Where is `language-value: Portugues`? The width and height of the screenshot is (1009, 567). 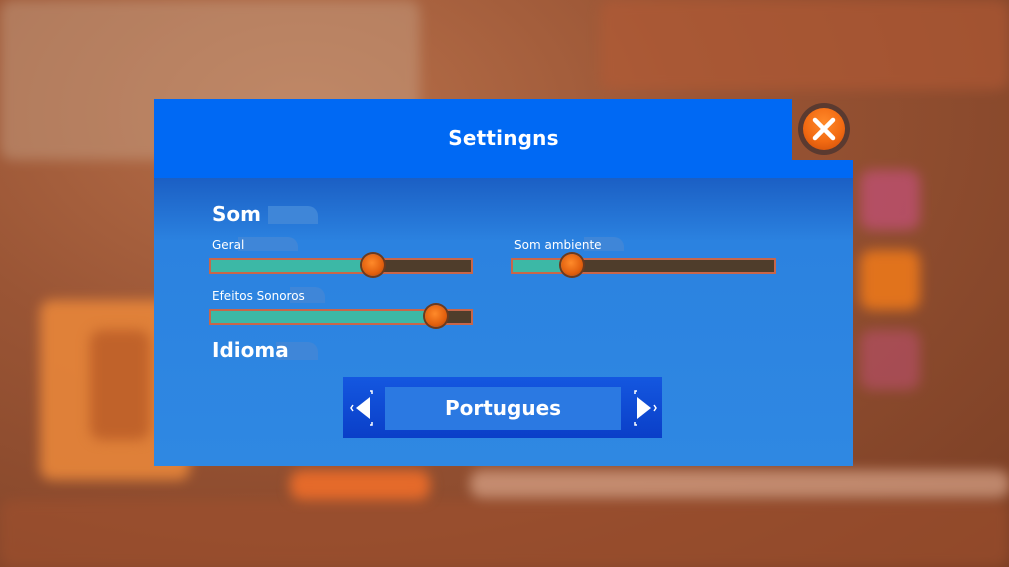 language-value: Portugues is located at coordinates (503, 408).